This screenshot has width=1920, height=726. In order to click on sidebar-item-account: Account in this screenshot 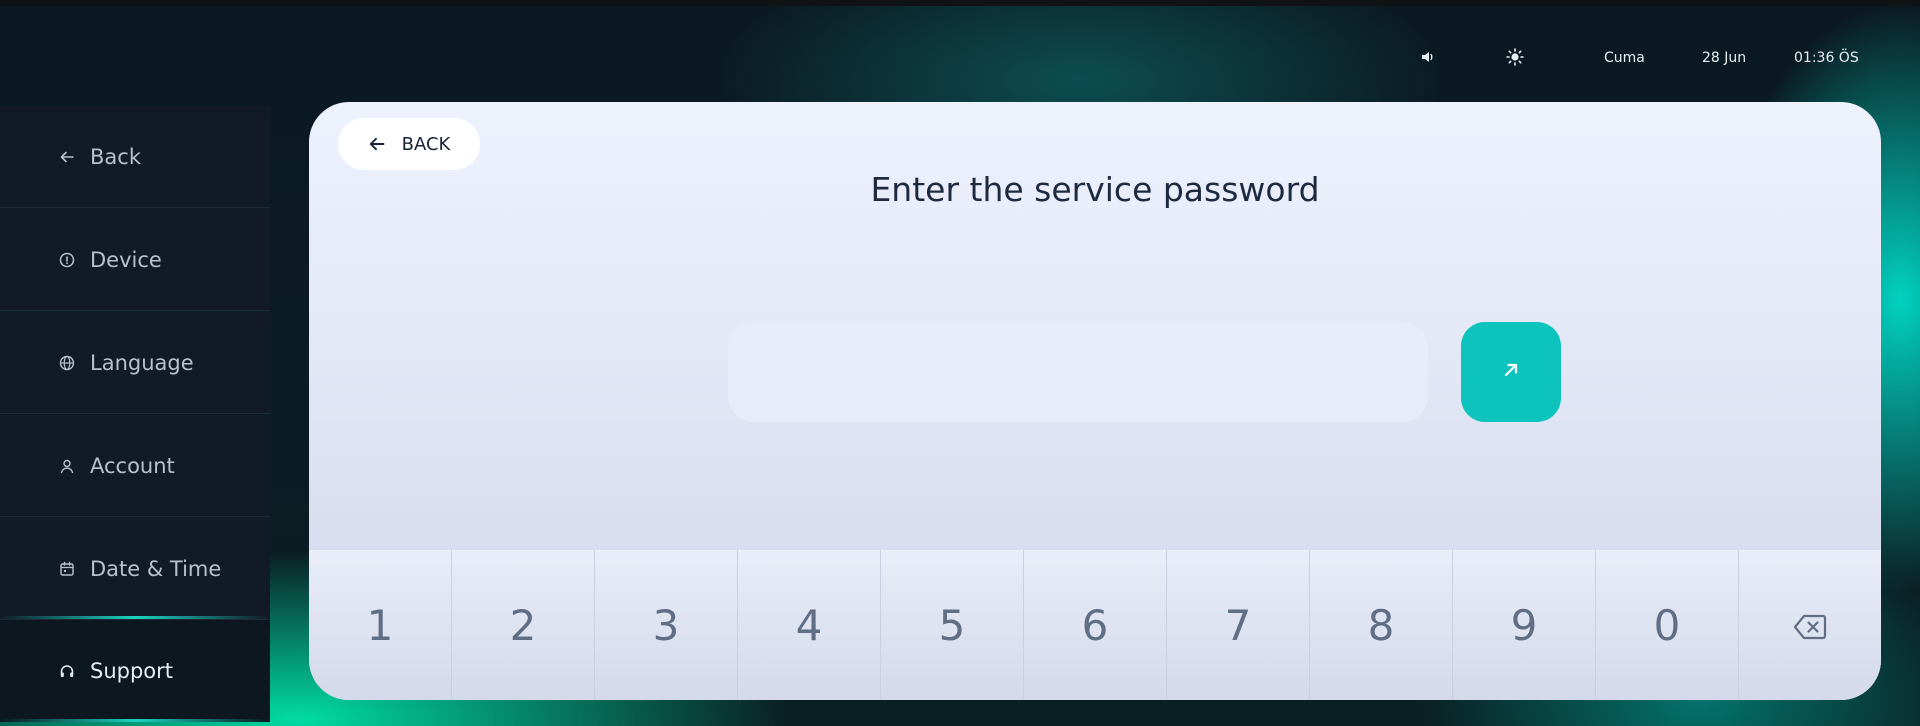, I will do `click(135, 466)`.